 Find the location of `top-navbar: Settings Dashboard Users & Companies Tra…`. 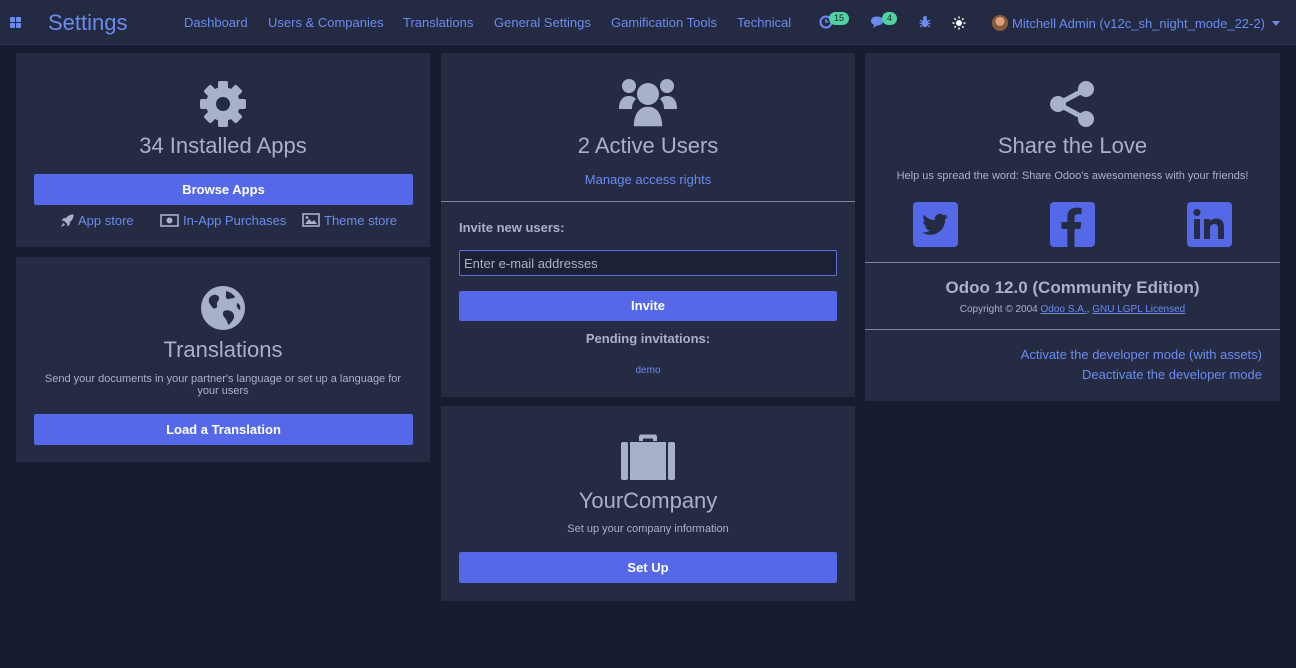

top-navbar: Settings Dashboard Users & Companies Tra… is located at coordinates (648, 22).